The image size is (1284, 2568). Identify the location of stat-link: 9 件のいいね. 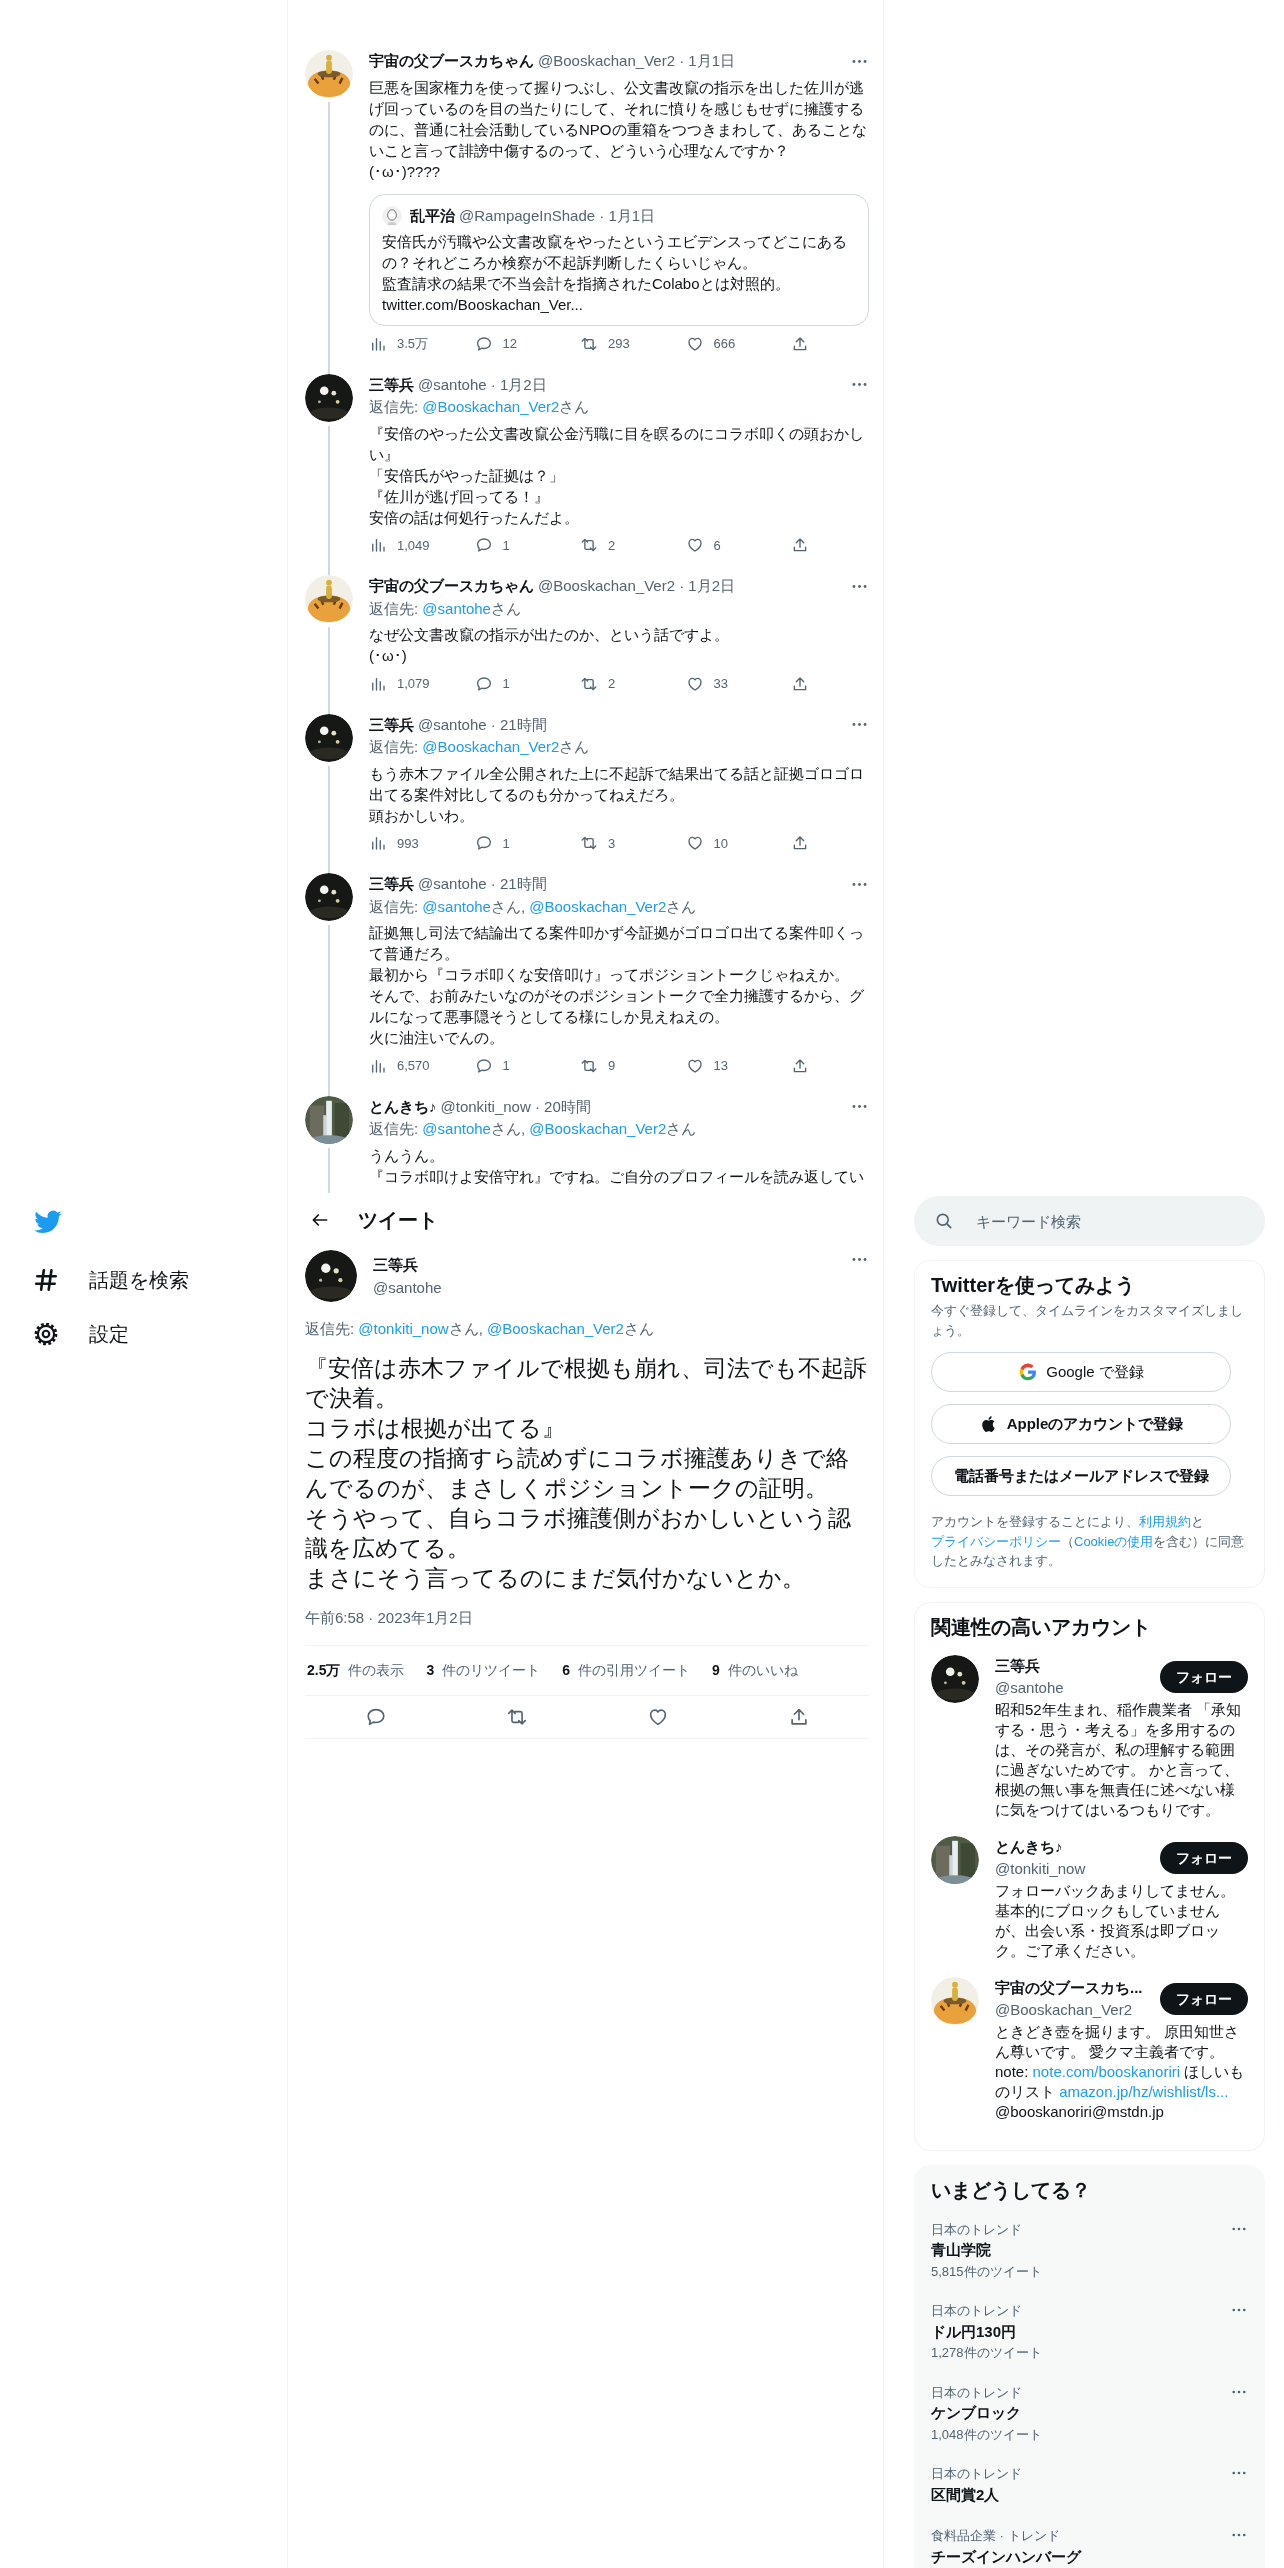
(755, 1670).